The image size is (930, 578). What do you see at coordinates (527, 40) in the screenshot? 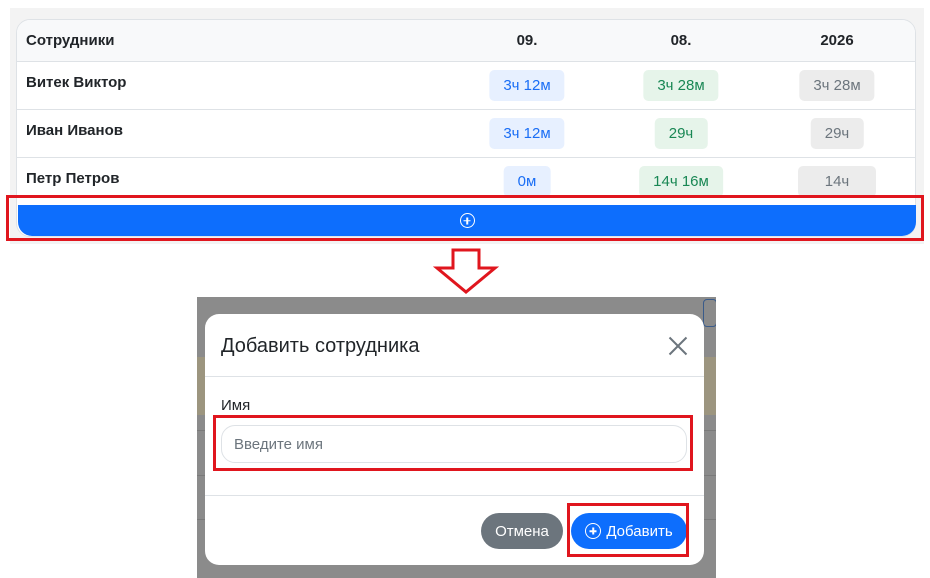
I see `header-col-1: 09.` at bounding box center [527, 40].